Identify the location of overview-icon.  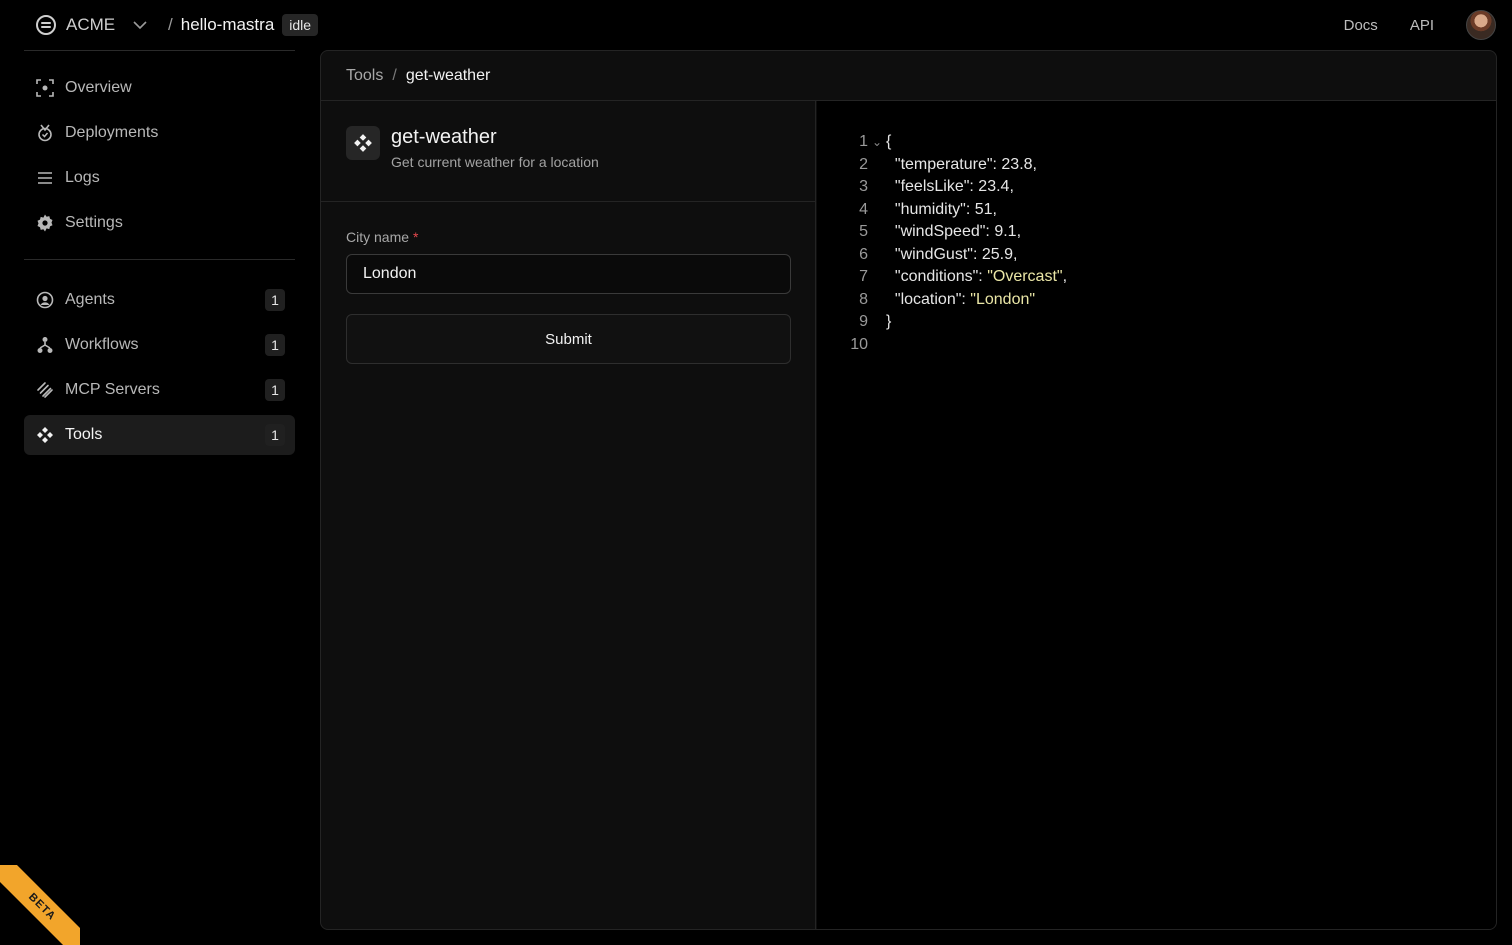
(45, 88).